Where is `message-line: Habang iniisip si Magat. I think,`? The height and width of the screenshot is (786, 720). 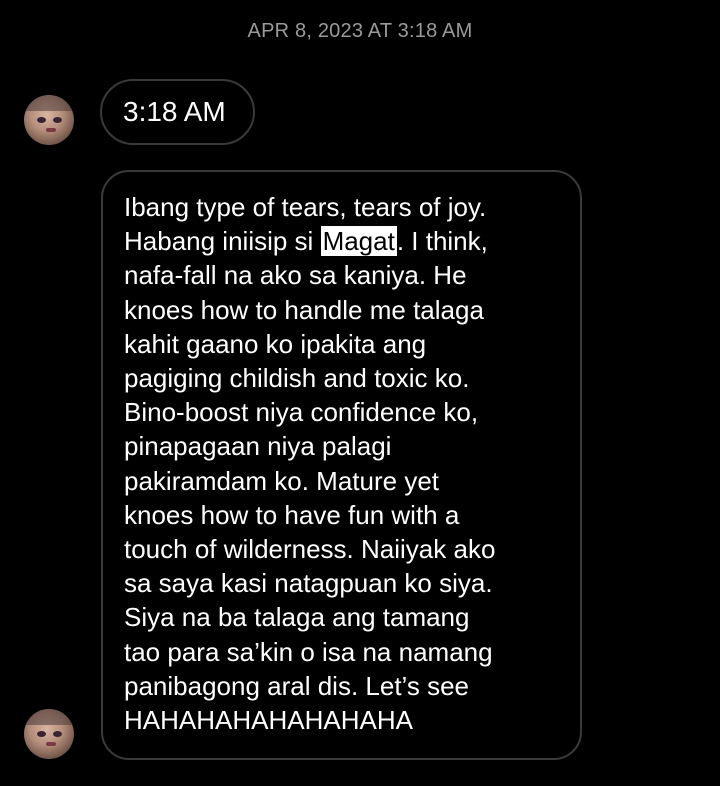
message-line: Habang iniisip si Magat. I think, is located at coordinates (342, 241).